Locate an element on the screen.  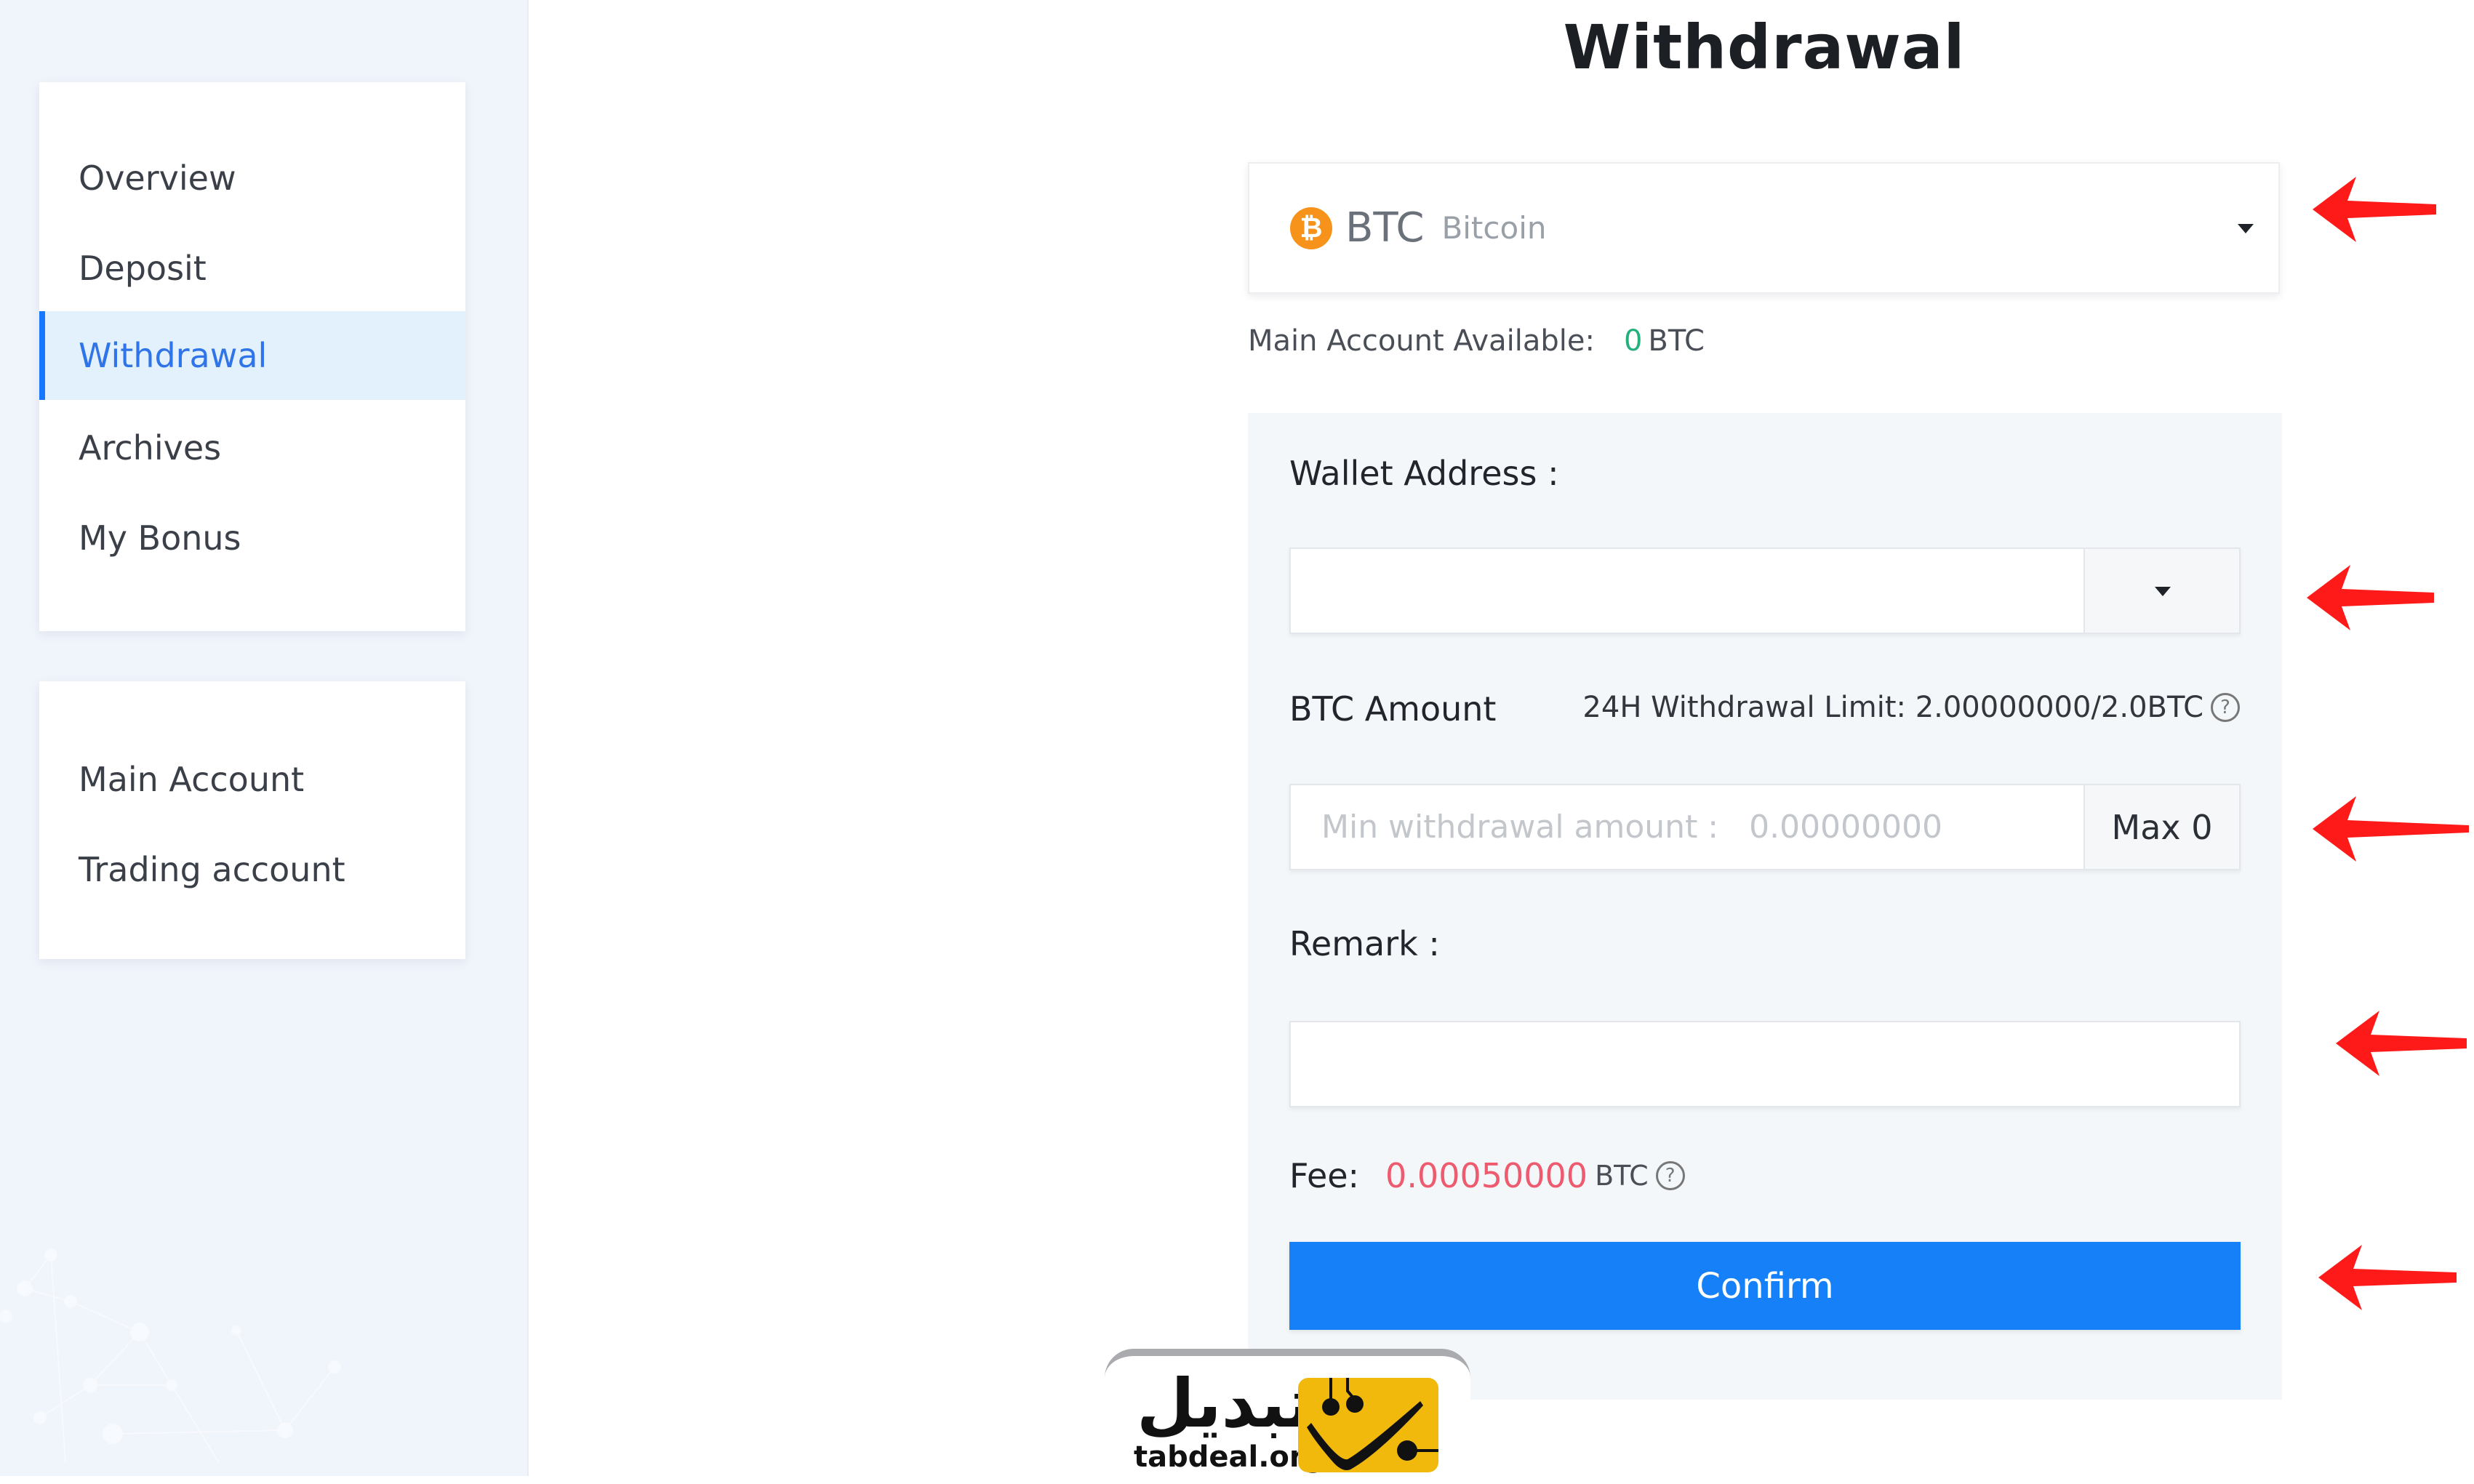
sidebar-item-label: Main Account is located at coordinates (192, 779).